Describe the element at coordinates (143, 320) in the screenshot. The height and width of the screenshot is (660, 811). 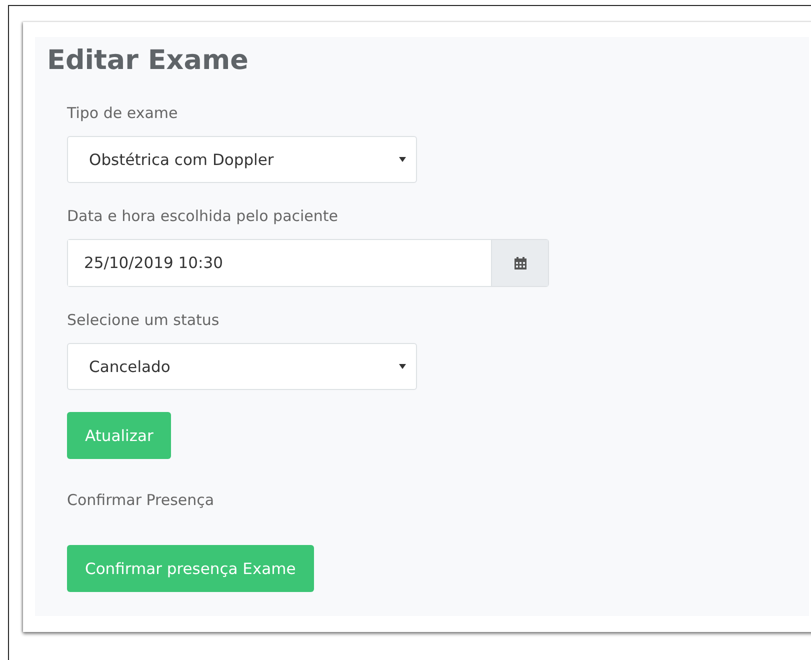
I see `field-label: Selecione um status` at that location.